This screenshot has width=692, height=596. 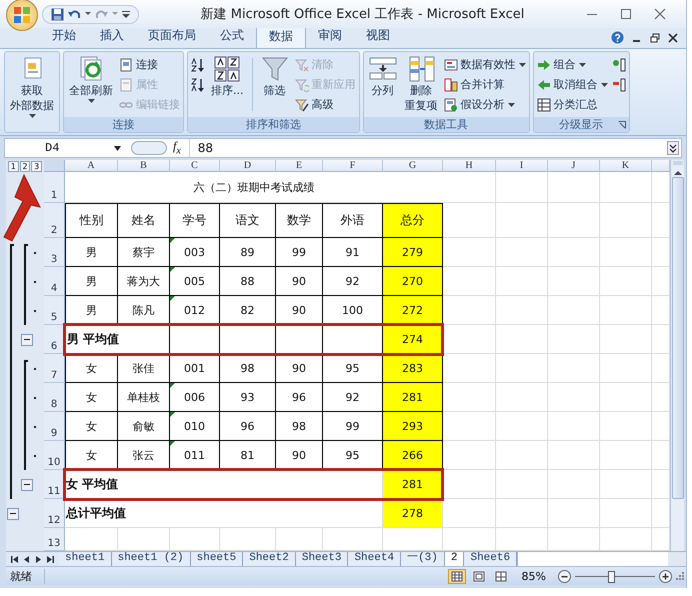 I want to click on funnel-icon, so click(x=301, y=105).